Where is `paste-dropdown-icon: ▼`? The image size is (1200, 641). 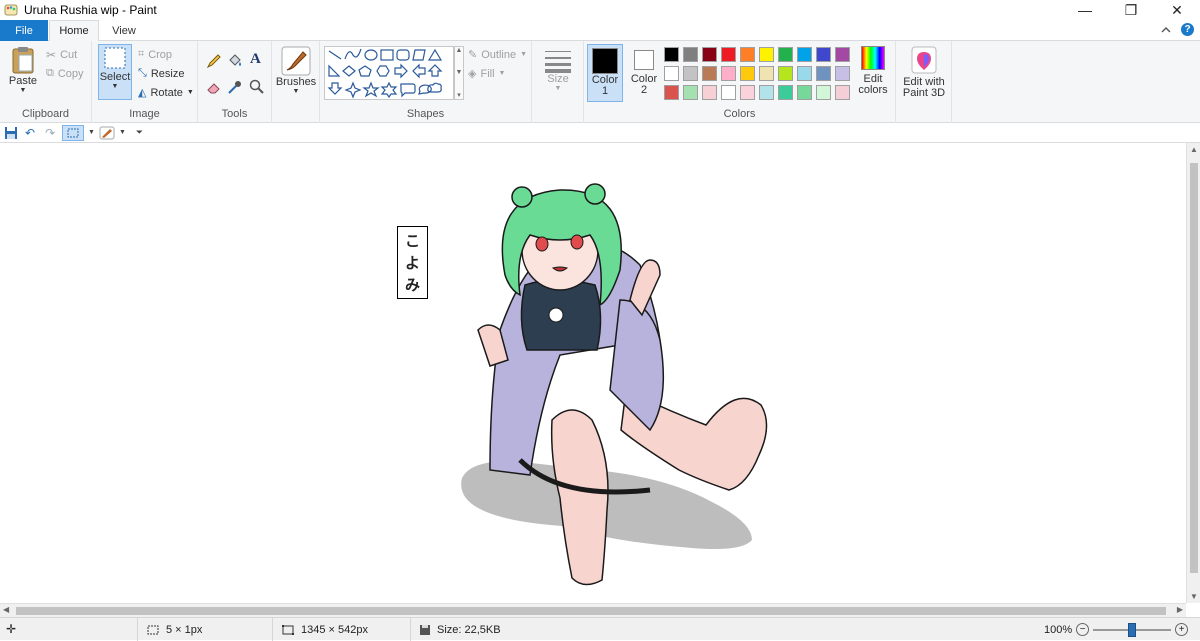
paste-dropdown-icon: ▼ is located at coordinates (23, 90).